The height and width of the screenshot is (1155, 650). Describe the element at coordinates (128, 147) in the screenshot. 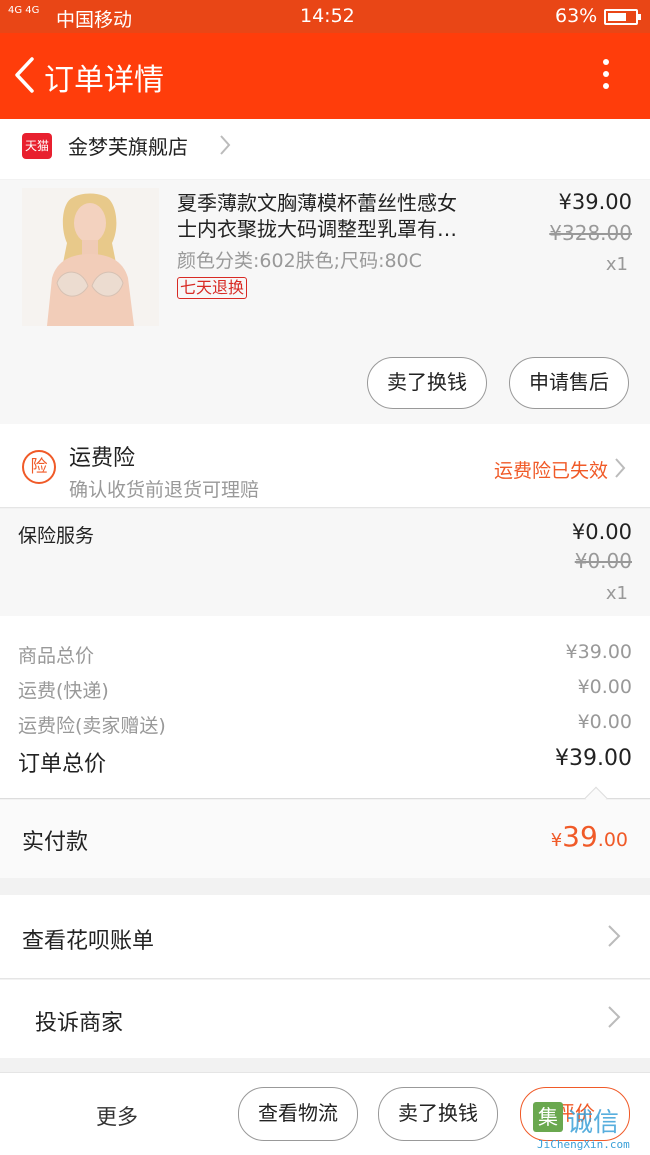

I see `shop-name: 金梦芙旗舰店` at that location.